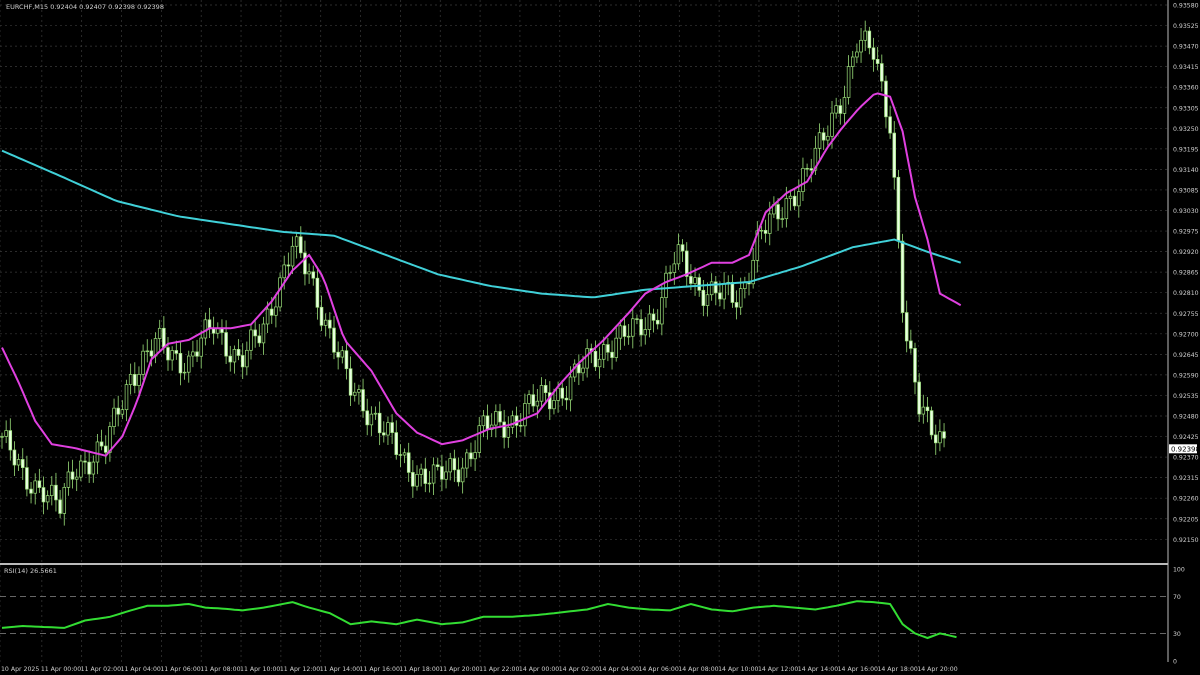 The width and height of the screenshot is (1200, 675). Describe the element at coordinates (858, 669) in the screenshot. I see `time-tick-label: 14 Apr 16:00` at that location.